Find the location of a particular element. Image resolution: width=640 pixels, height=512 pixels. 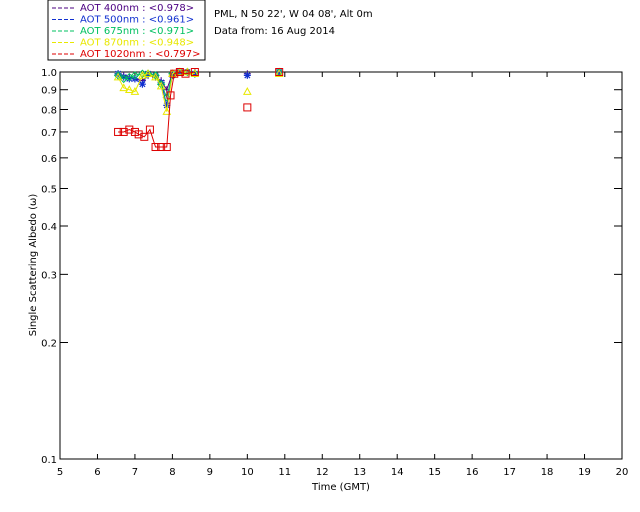

y-axis-title: Single Scattering Albedo (ω) is located at coordinates (33, 265).